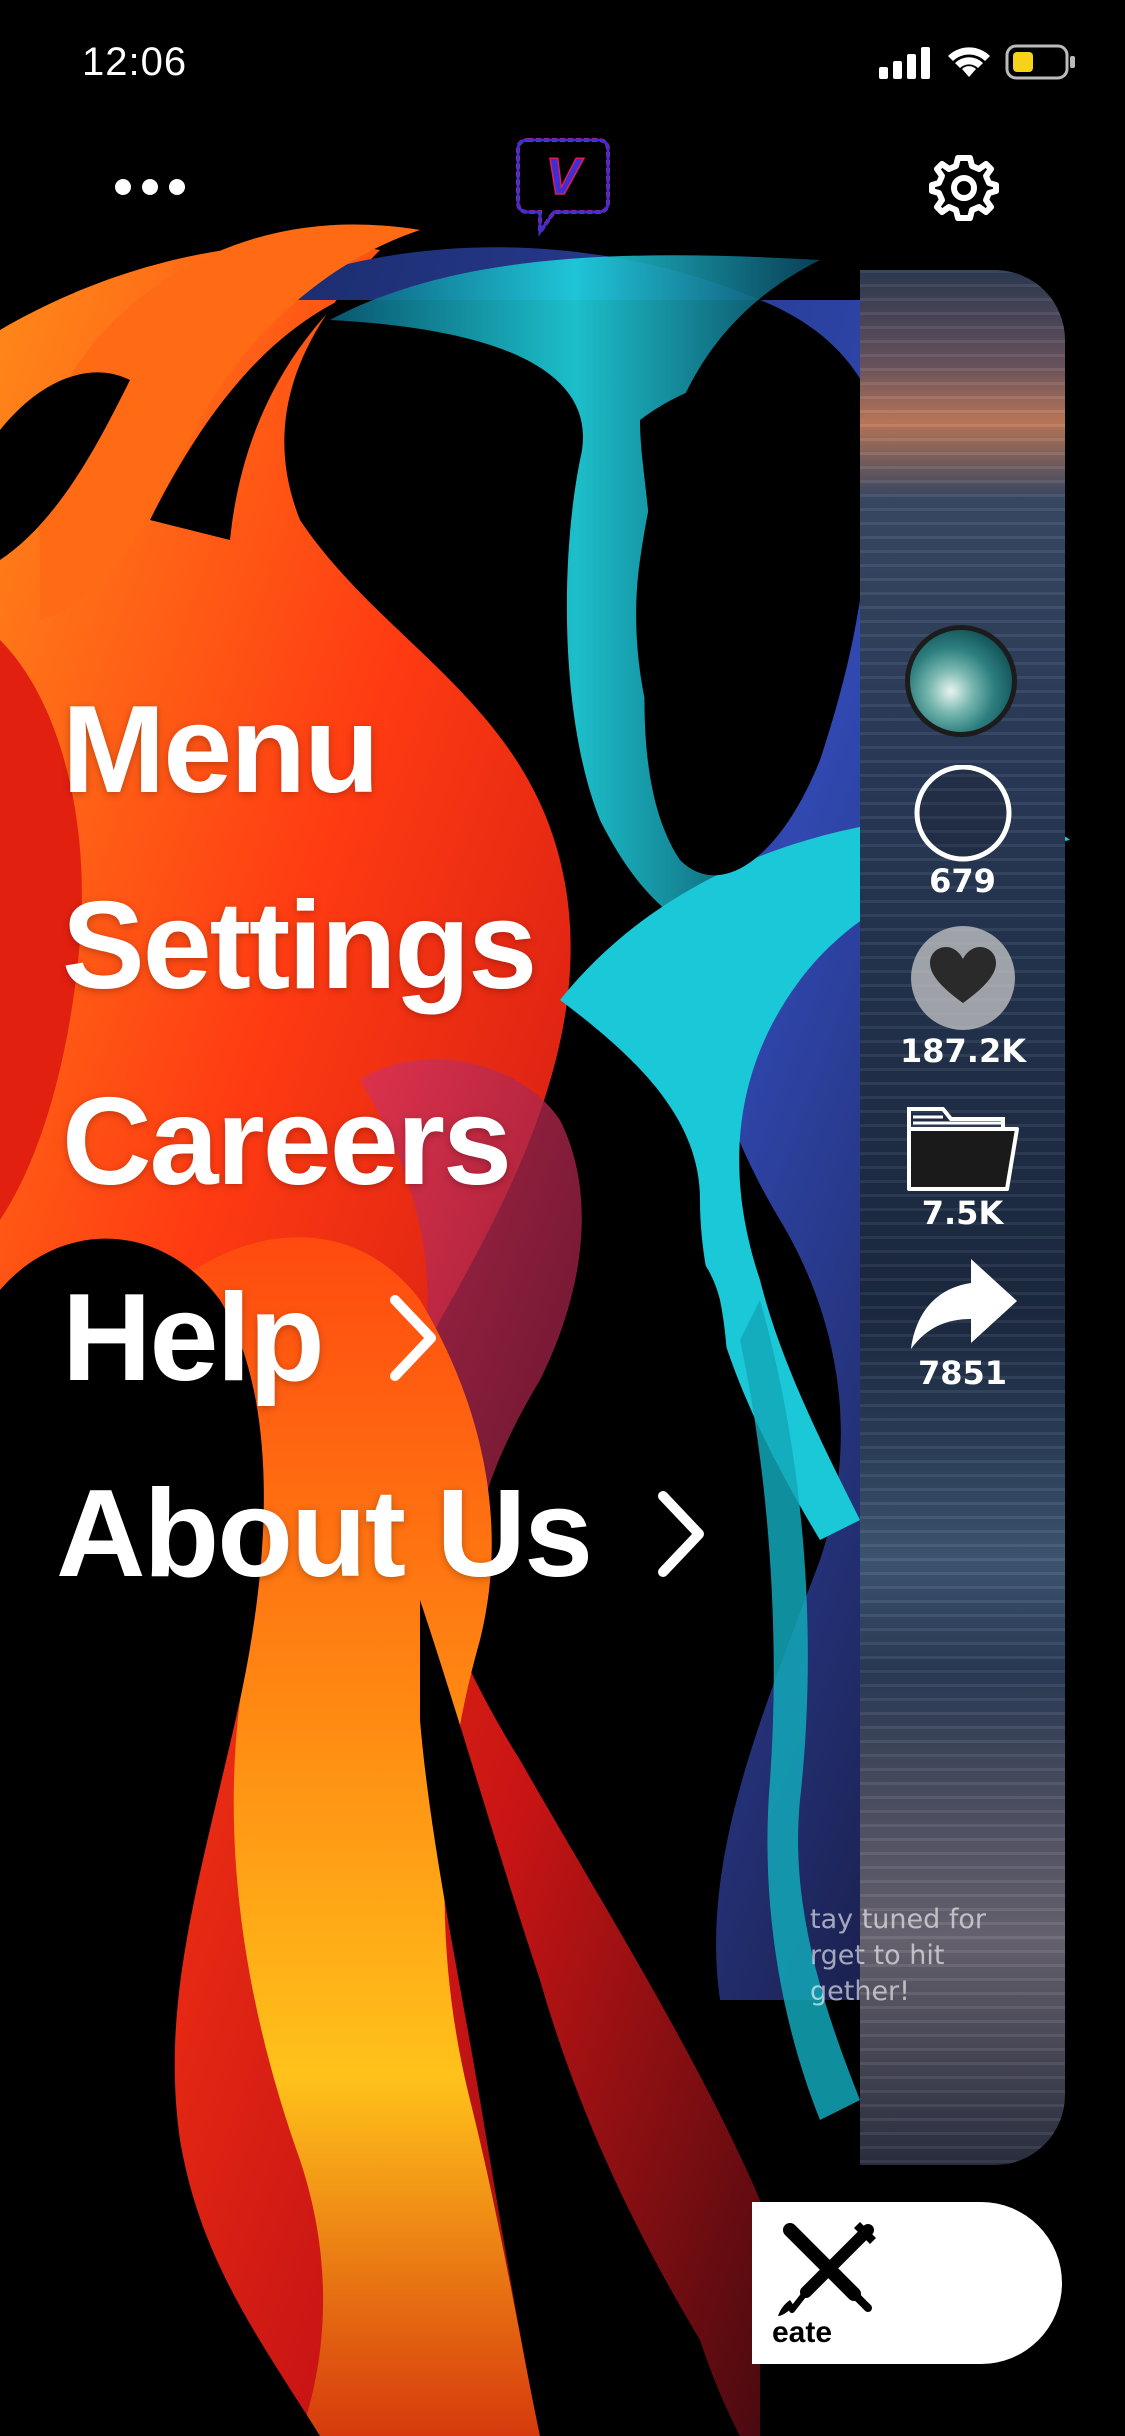  What do you see at coordinates (1040, 62) in the screenshot?
I see `battery-icon` at bounding box center [1040, 62].